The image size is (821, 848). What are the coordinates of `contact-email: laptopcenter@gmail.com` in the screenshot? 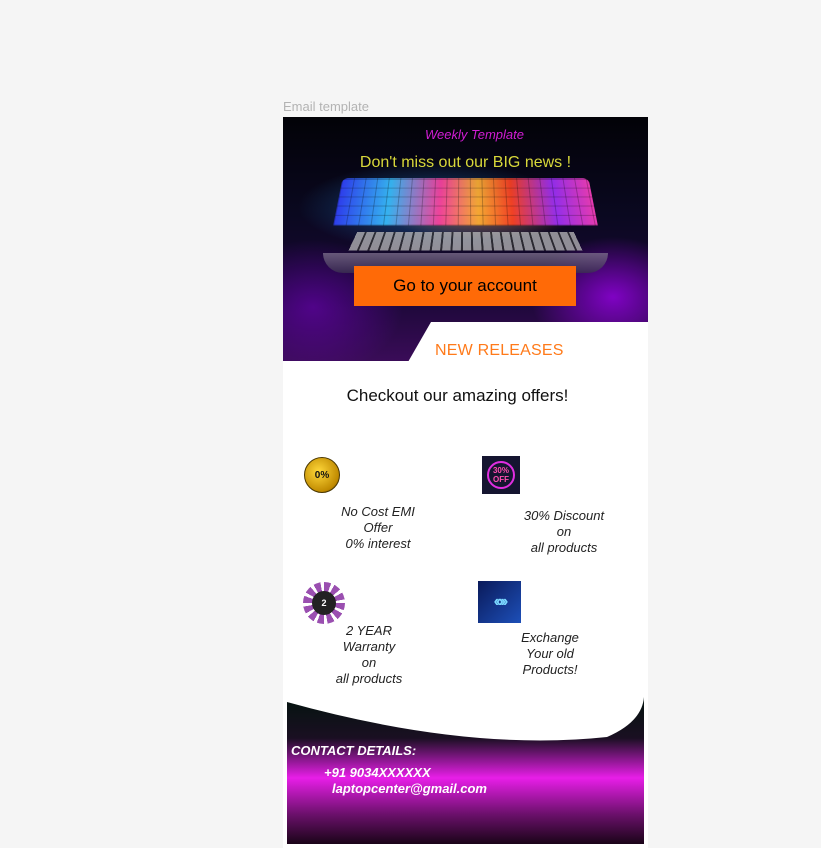 It's located at (409, 788).